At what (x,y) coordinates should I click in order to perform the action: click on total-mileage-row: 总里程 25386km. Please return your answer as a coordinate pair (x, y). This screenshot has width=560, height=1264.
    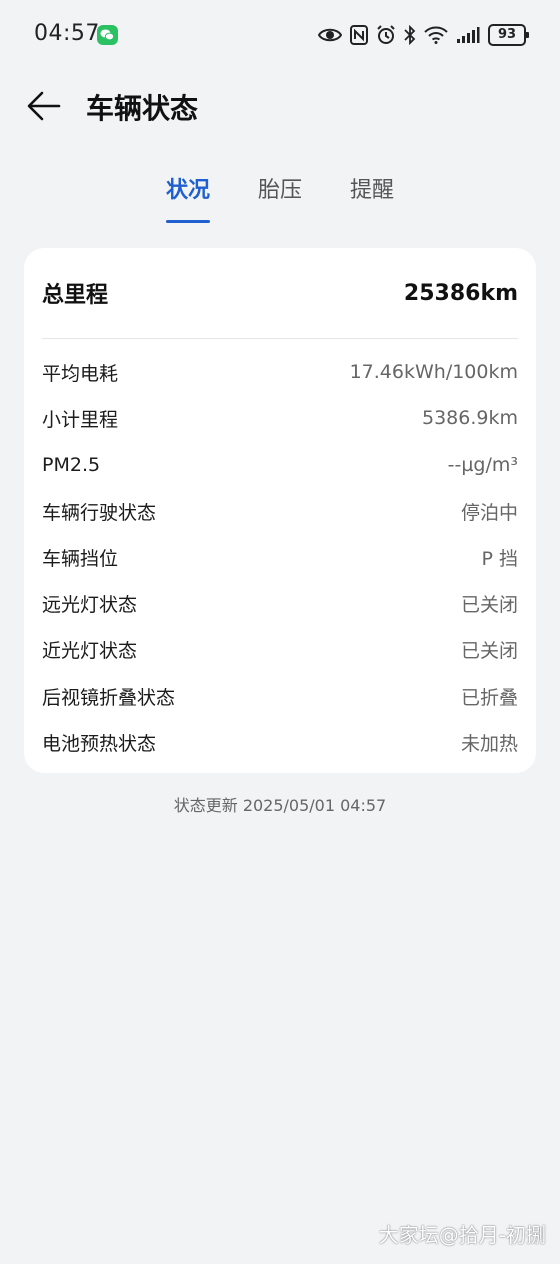
    Looking at the image, I should click on (280, 293).